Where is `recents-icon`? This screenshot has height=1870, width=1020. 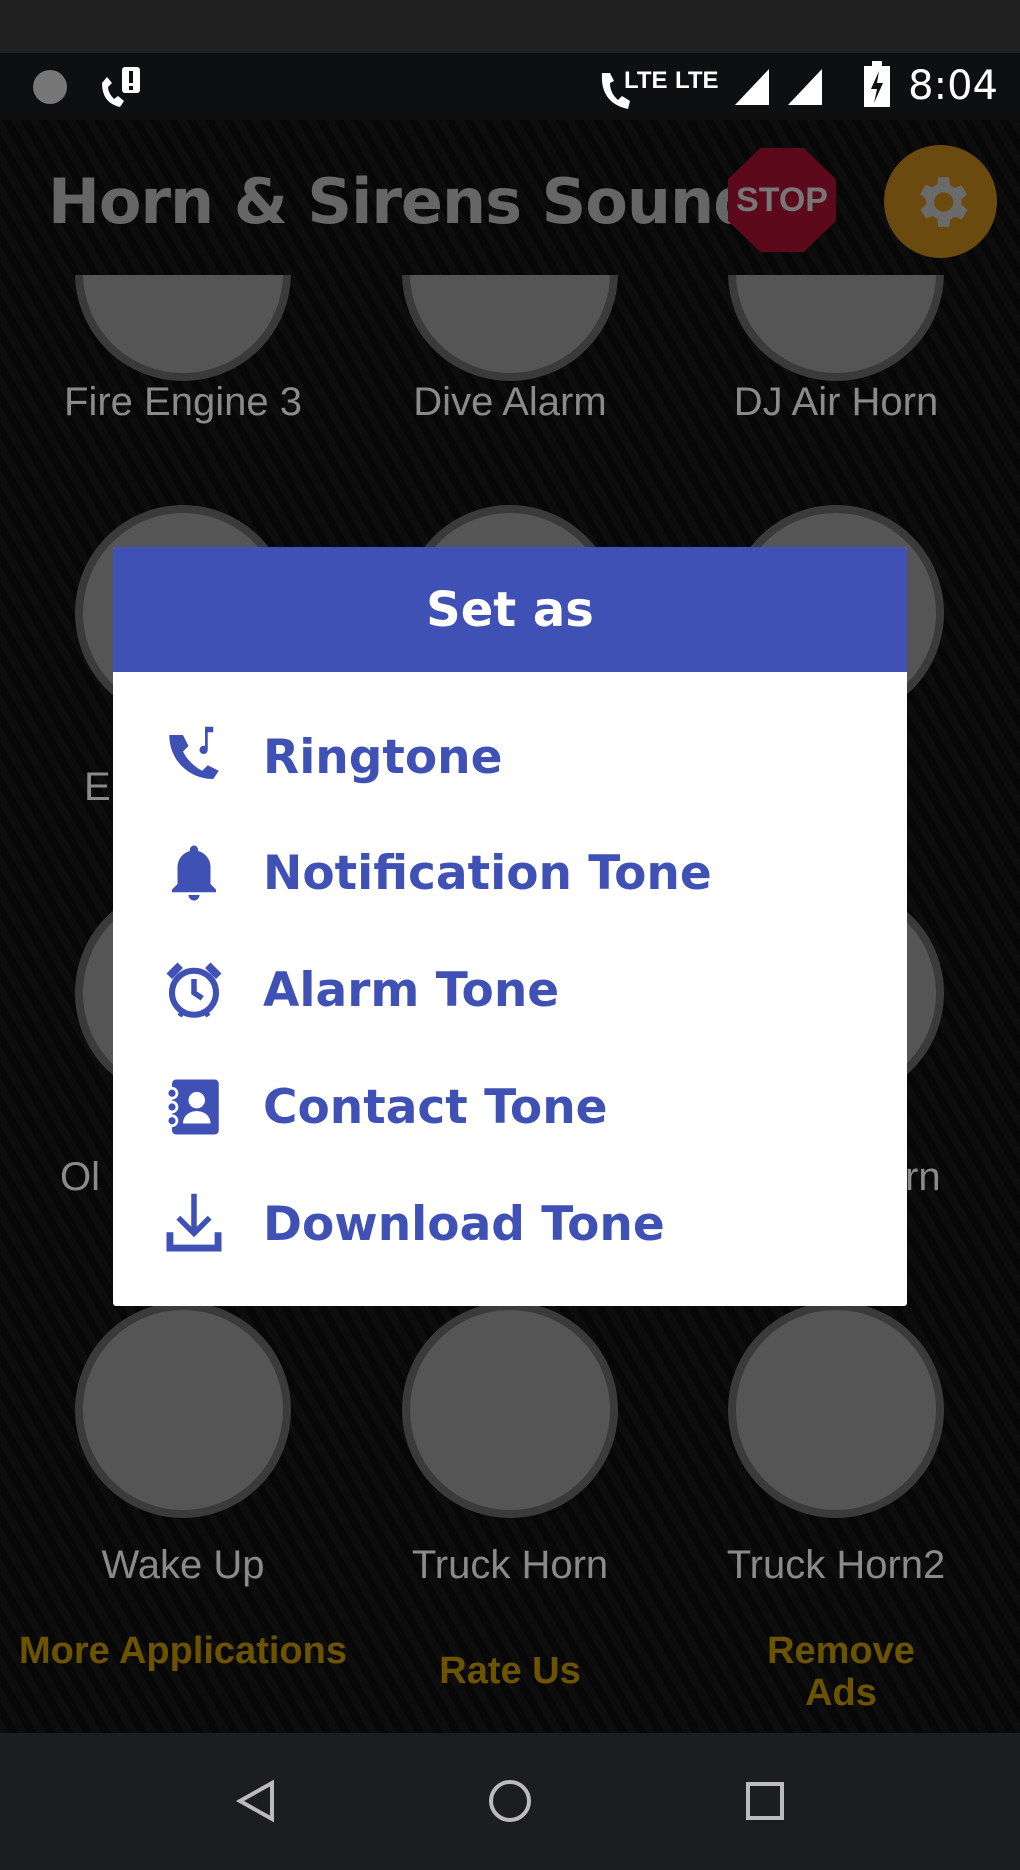
recents-icon is located at coordinates (765, 1801).